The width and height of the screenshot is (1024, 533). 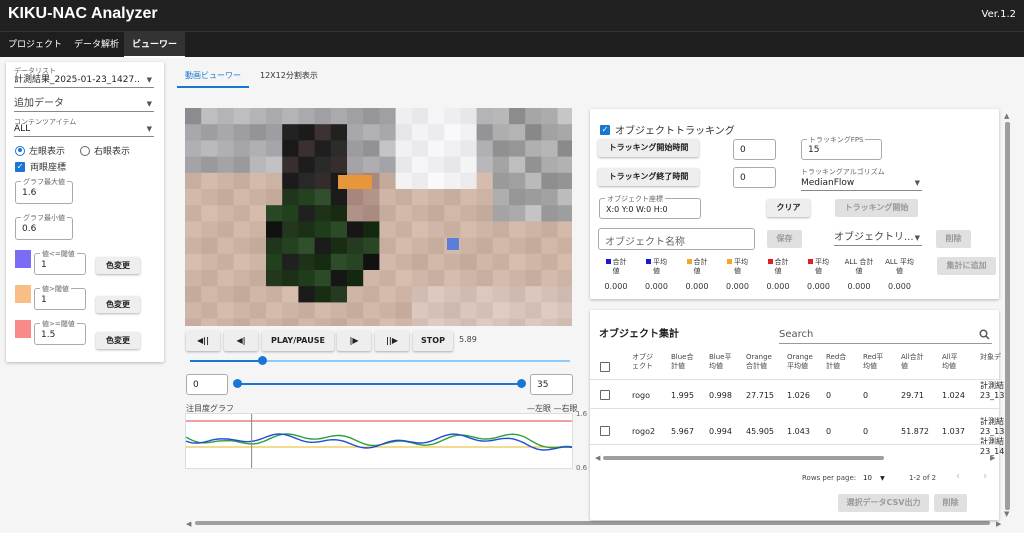 What do you see at coordinates (213, 77) in the screenshot?
I see `tab-video-viewer: 動画ビューワー` at bounding box center [213, 77].